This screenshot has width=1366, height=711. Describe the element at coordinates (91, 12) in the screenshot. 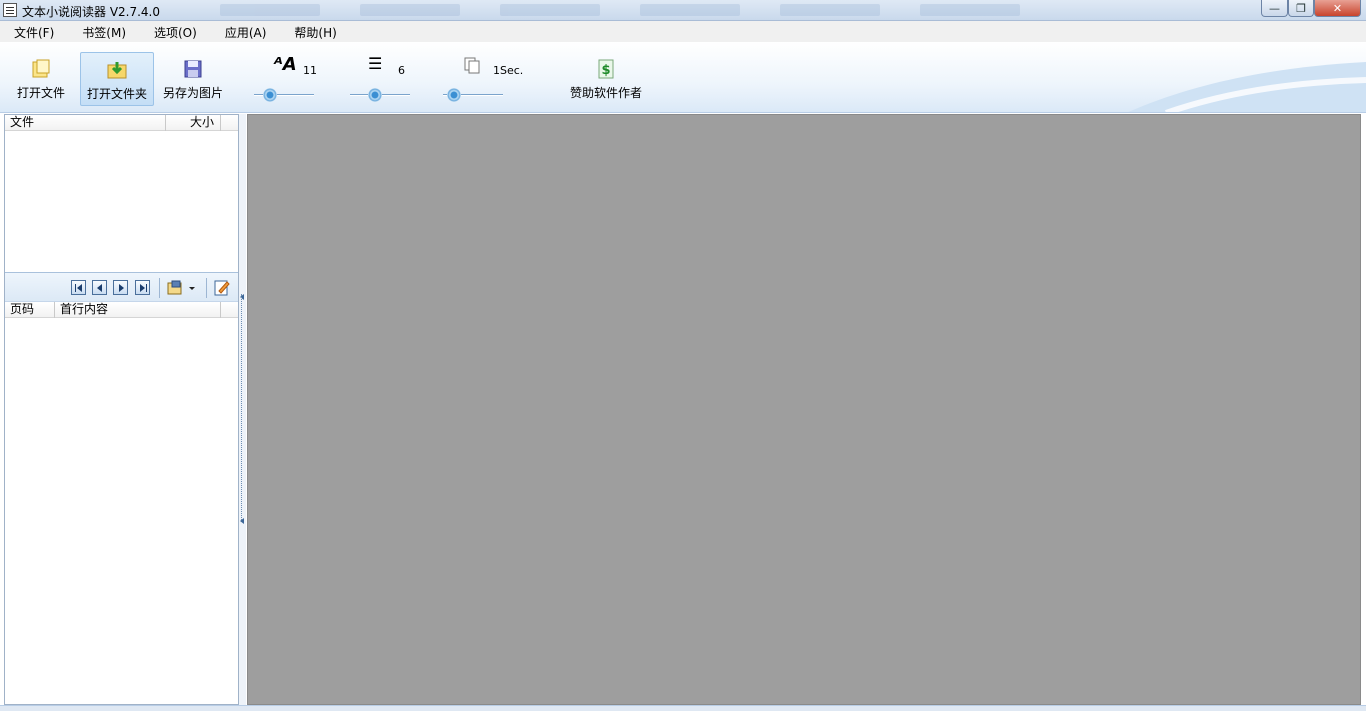

I see `window-title: 文本小说阅读器 V2.7.4.0` at that location.